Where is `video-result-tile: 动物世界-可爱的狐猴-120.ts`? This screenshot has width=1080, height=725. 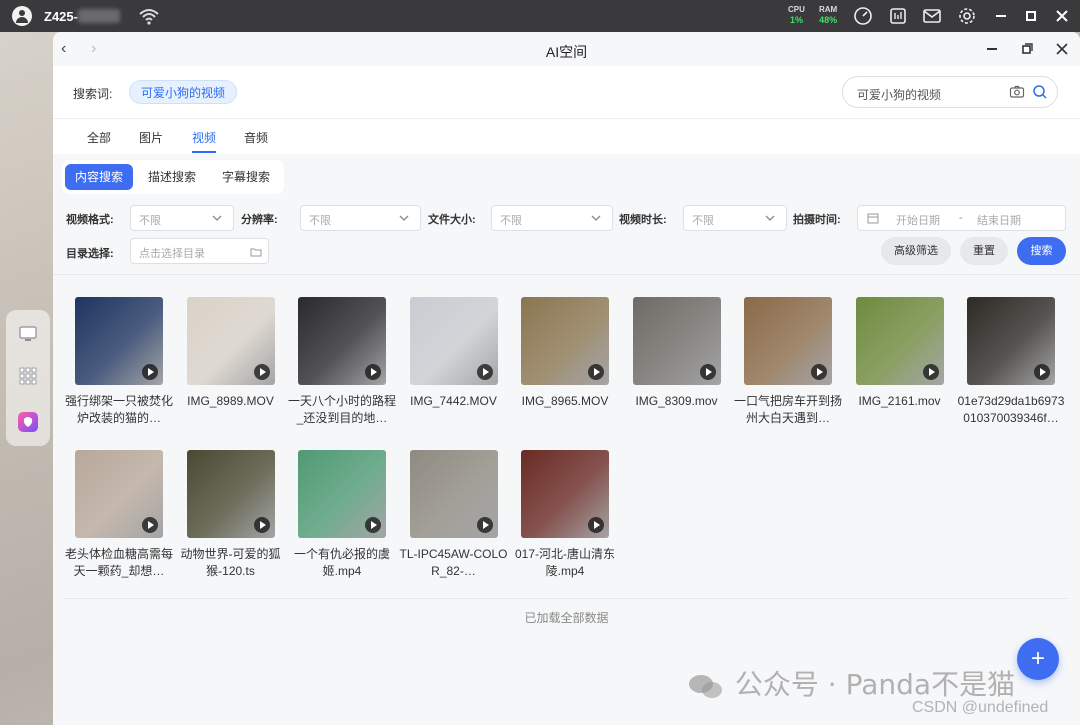
video-result-tile: 动物世界-可爱的狐猴-120.ts is located at coordinates (231, 520).